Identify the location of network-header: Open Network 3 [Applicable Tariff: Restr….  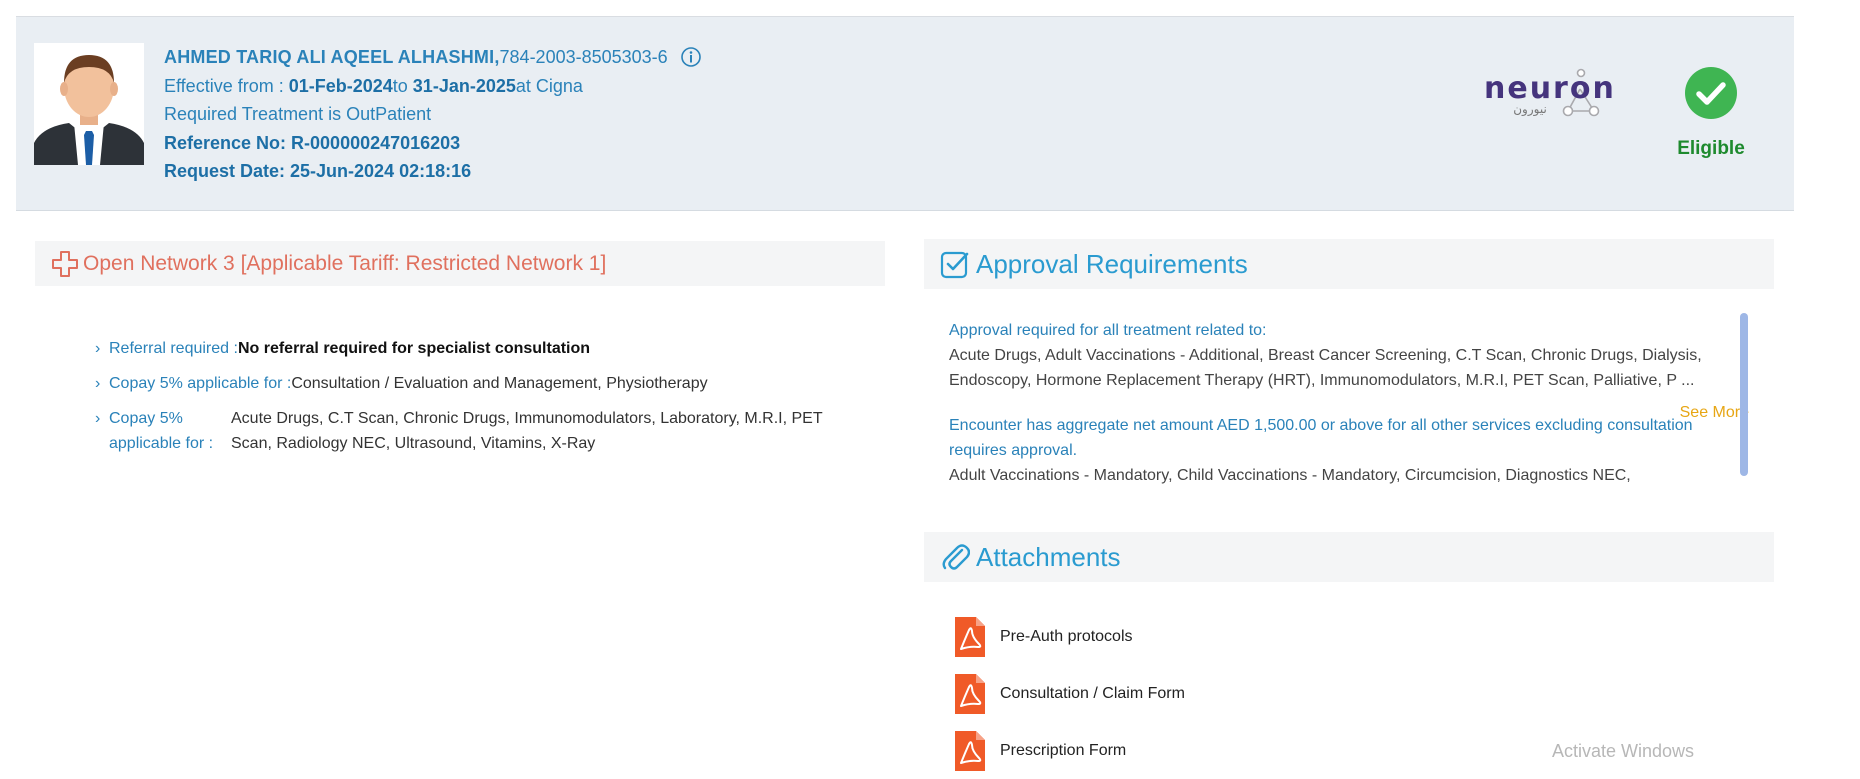
(460, 263).